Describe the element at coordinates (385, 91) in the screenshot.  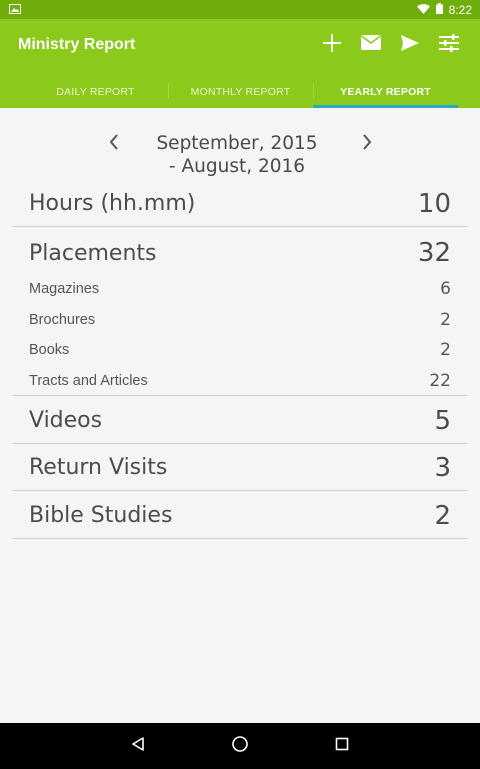
I see `tab-yearly-report: YEARLY REPORT` at that location.